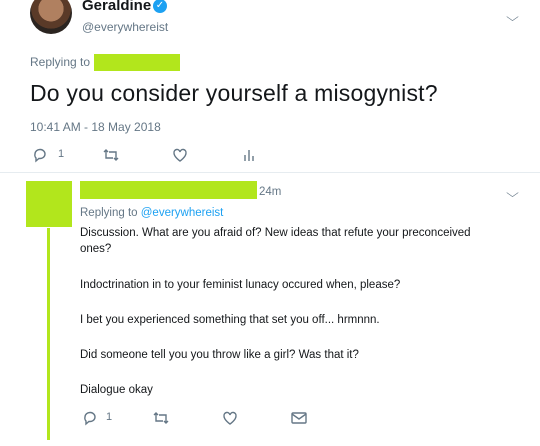 Image resolution: width=540 pixels, height=446 pixels. I want to click on direct-message-icon, so click(299, 418).